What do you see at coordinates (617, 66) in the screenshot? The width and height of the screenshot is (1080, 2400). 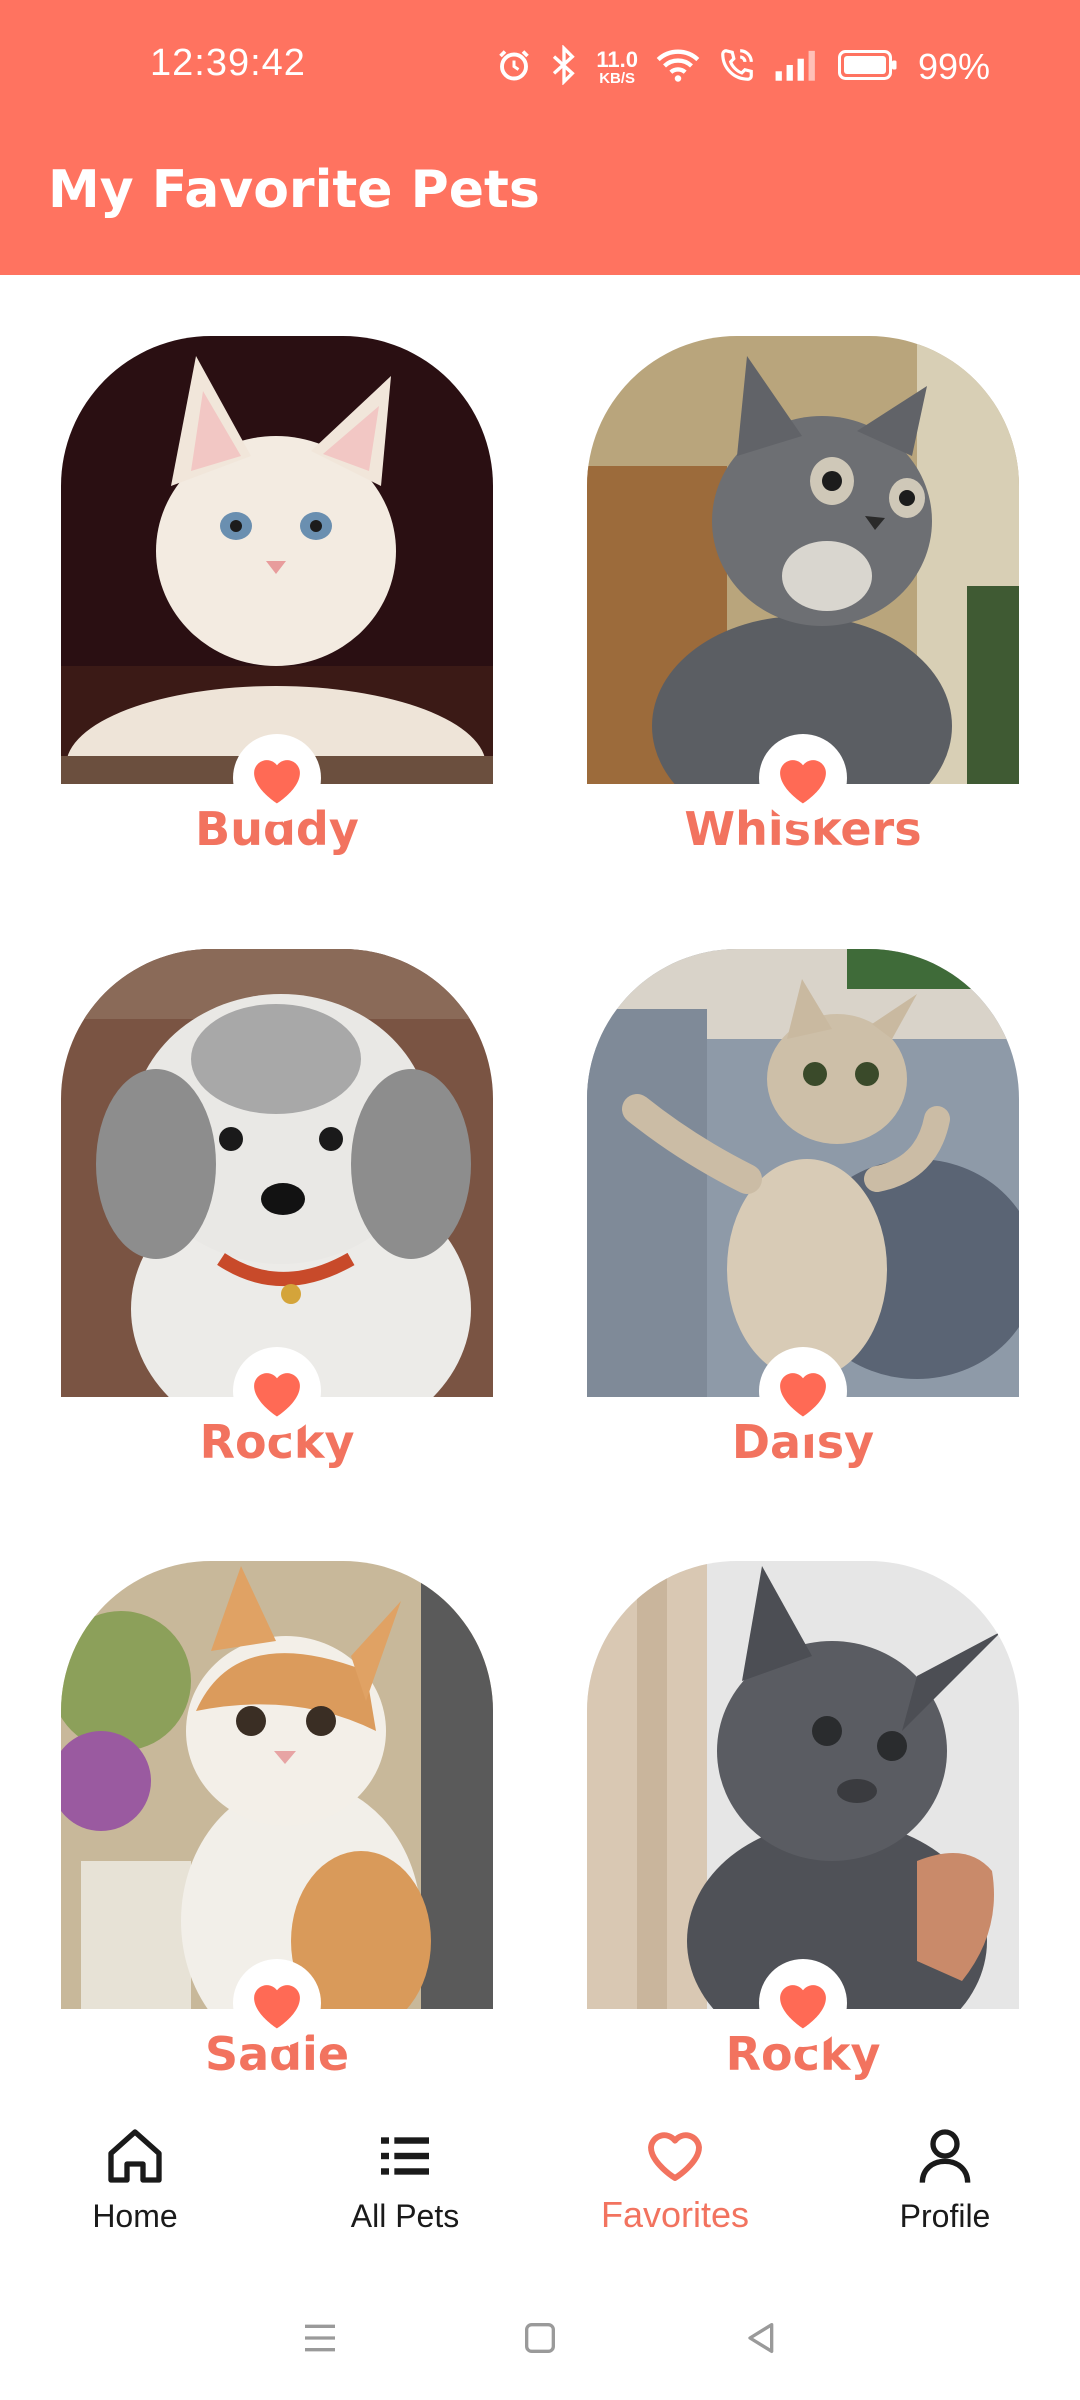 I see `net-speed: 11.0 KB/S` at bounding box center [617, 66].